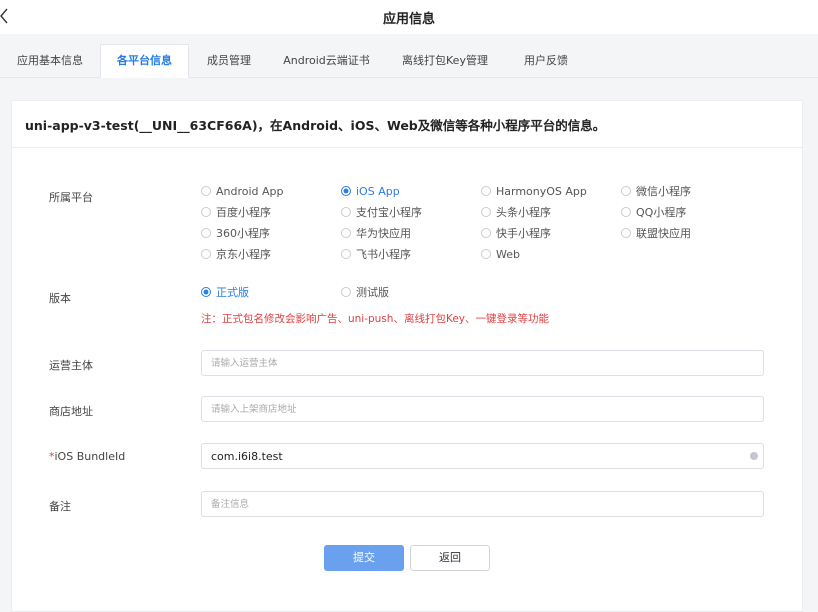  Describe the element at coordinates (663, 191) in the screenshot. I see `radio-label: 微信小程序` at that location.